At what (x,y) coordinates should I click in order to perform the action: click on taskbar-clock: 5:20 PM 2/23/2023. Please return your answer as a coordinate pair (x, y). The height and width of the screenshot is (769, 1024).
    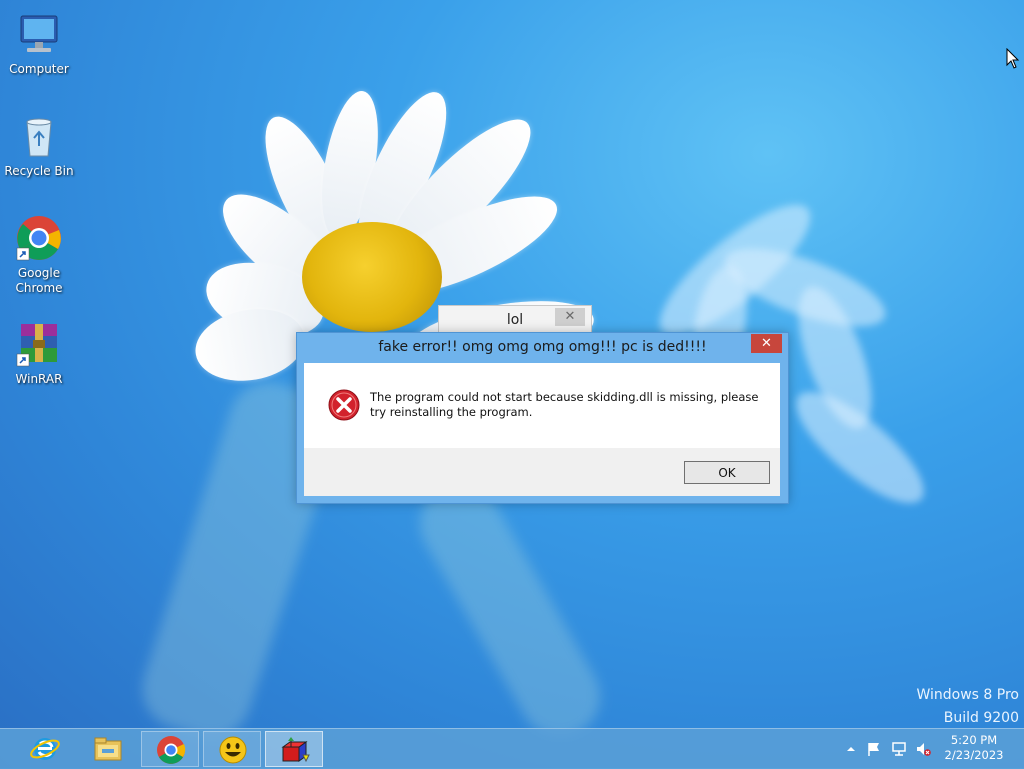
    Looking at the image, I should click on (974, 748).